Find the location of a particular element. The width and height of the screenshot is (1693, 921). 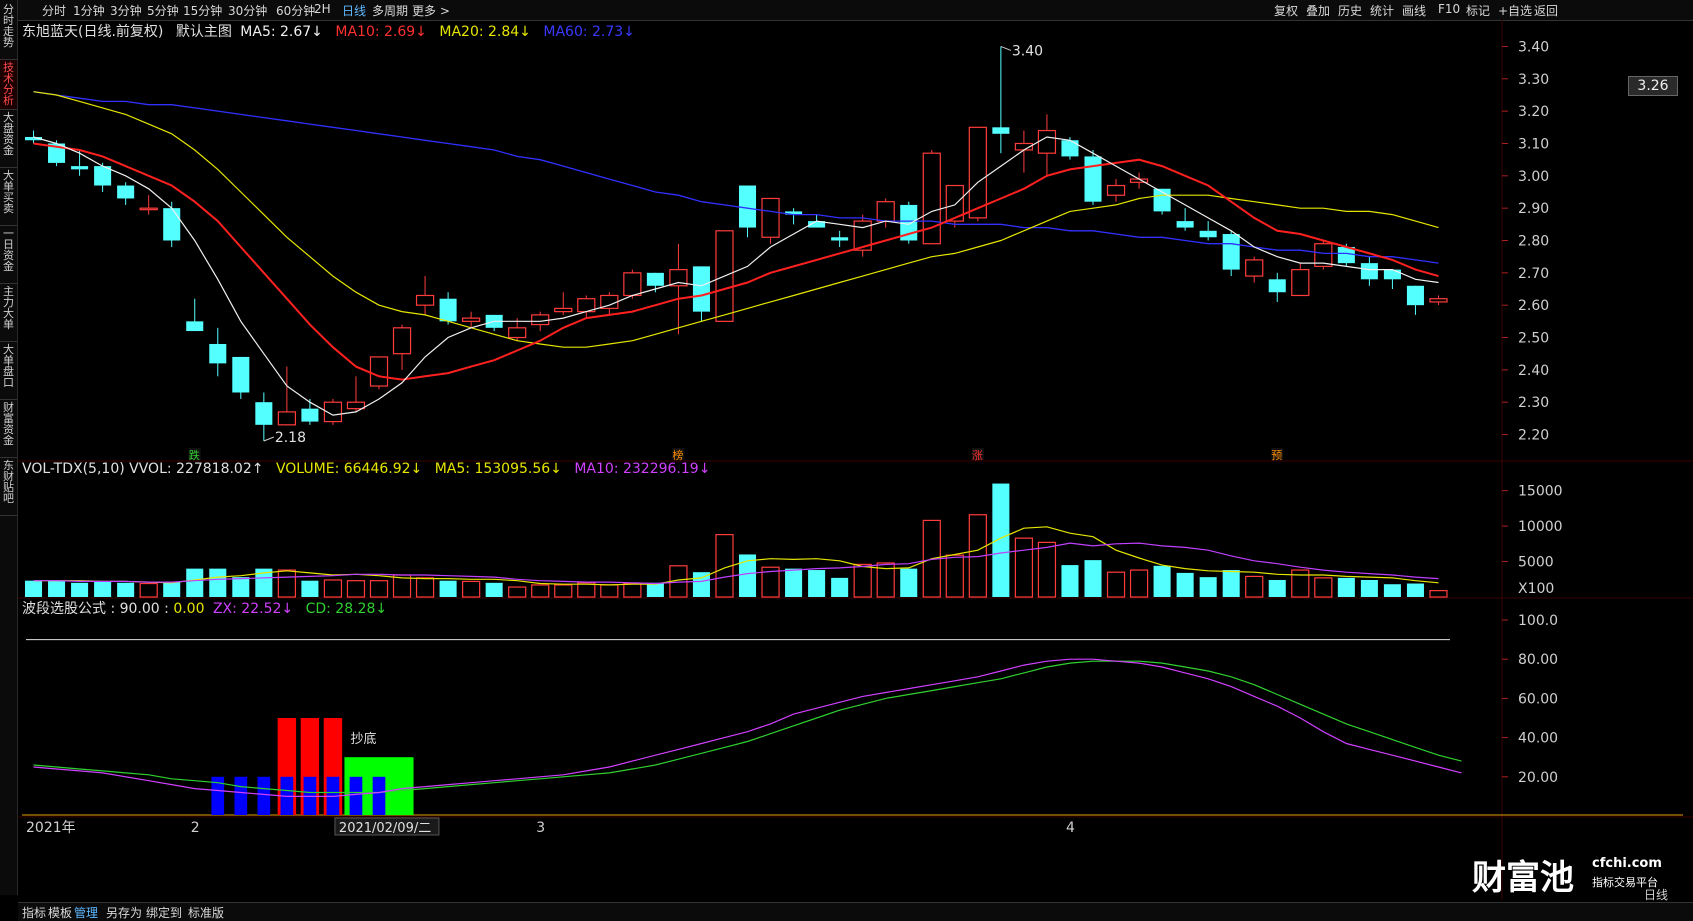

price-tick-label: 3.30 is located at coordinates (1533, 80).